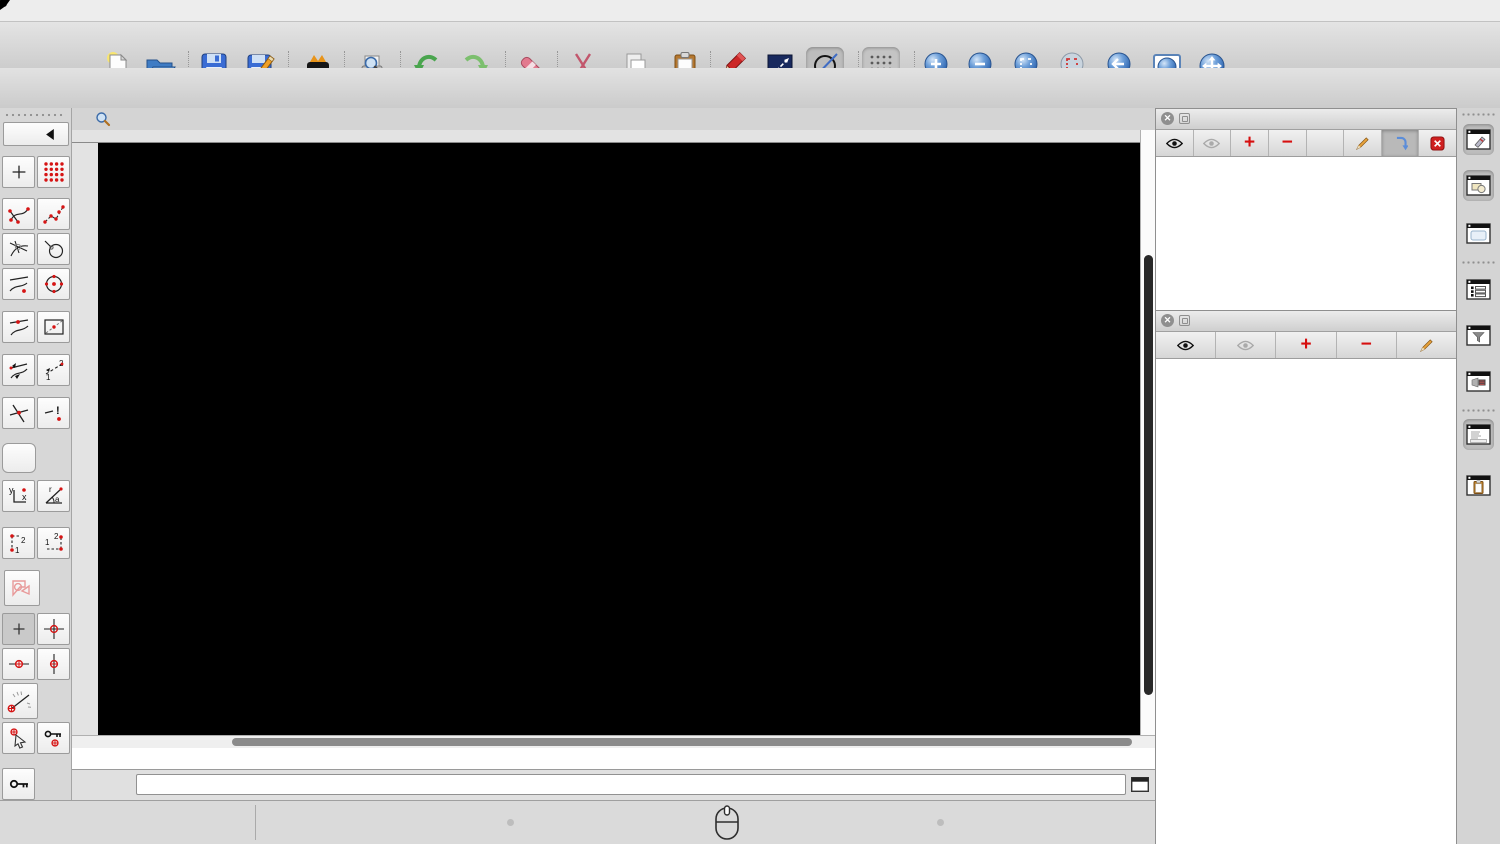 The image size is (1500, 844). What do you see at coordinates (1400, 143) in the screenshot?
I see `blocks-insert-button` at bounding box center [1400, 143].